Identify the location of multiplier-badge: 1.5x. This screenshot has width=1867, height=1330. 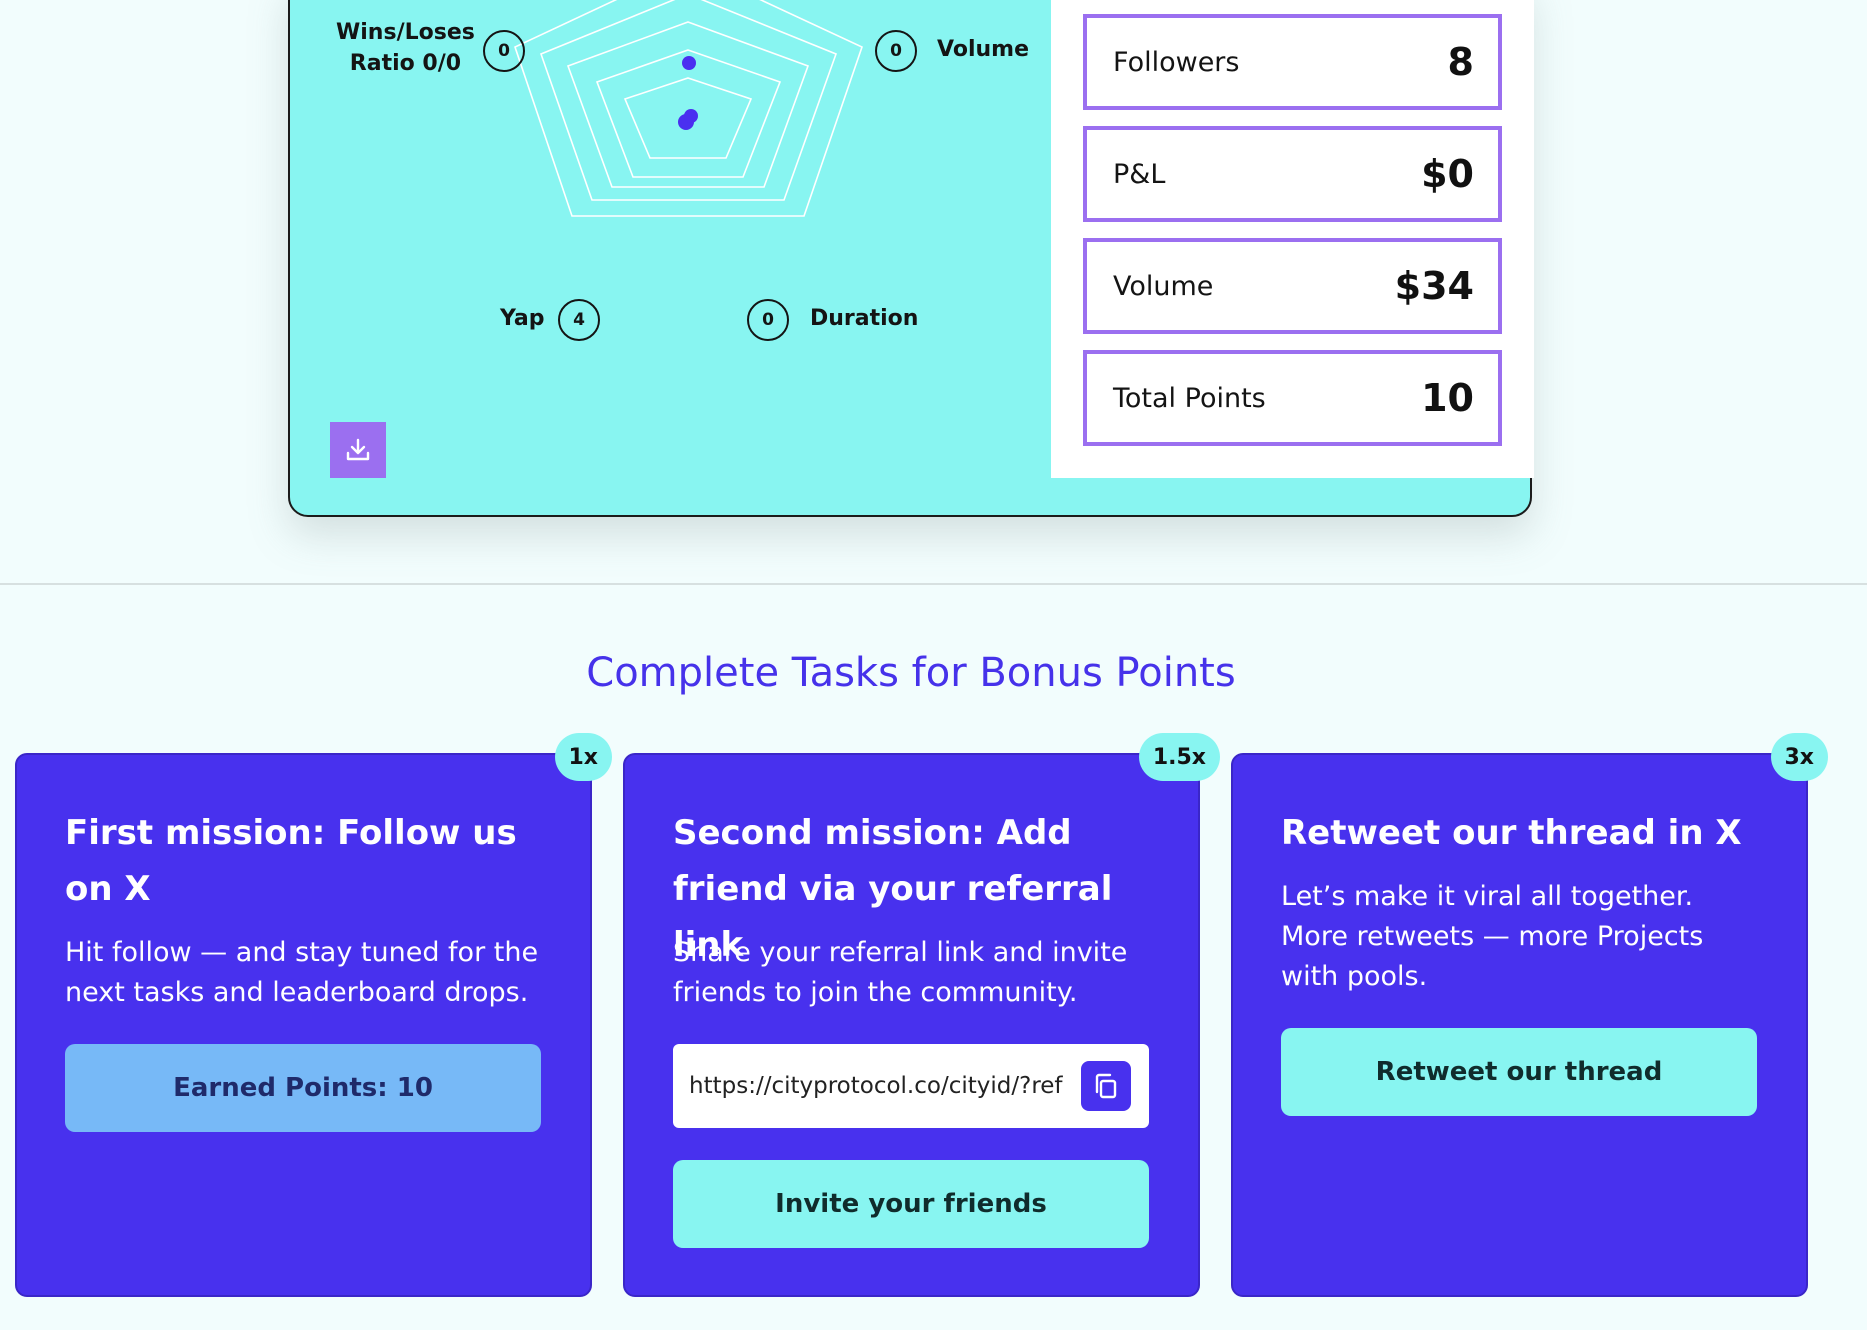
(1179, 757).